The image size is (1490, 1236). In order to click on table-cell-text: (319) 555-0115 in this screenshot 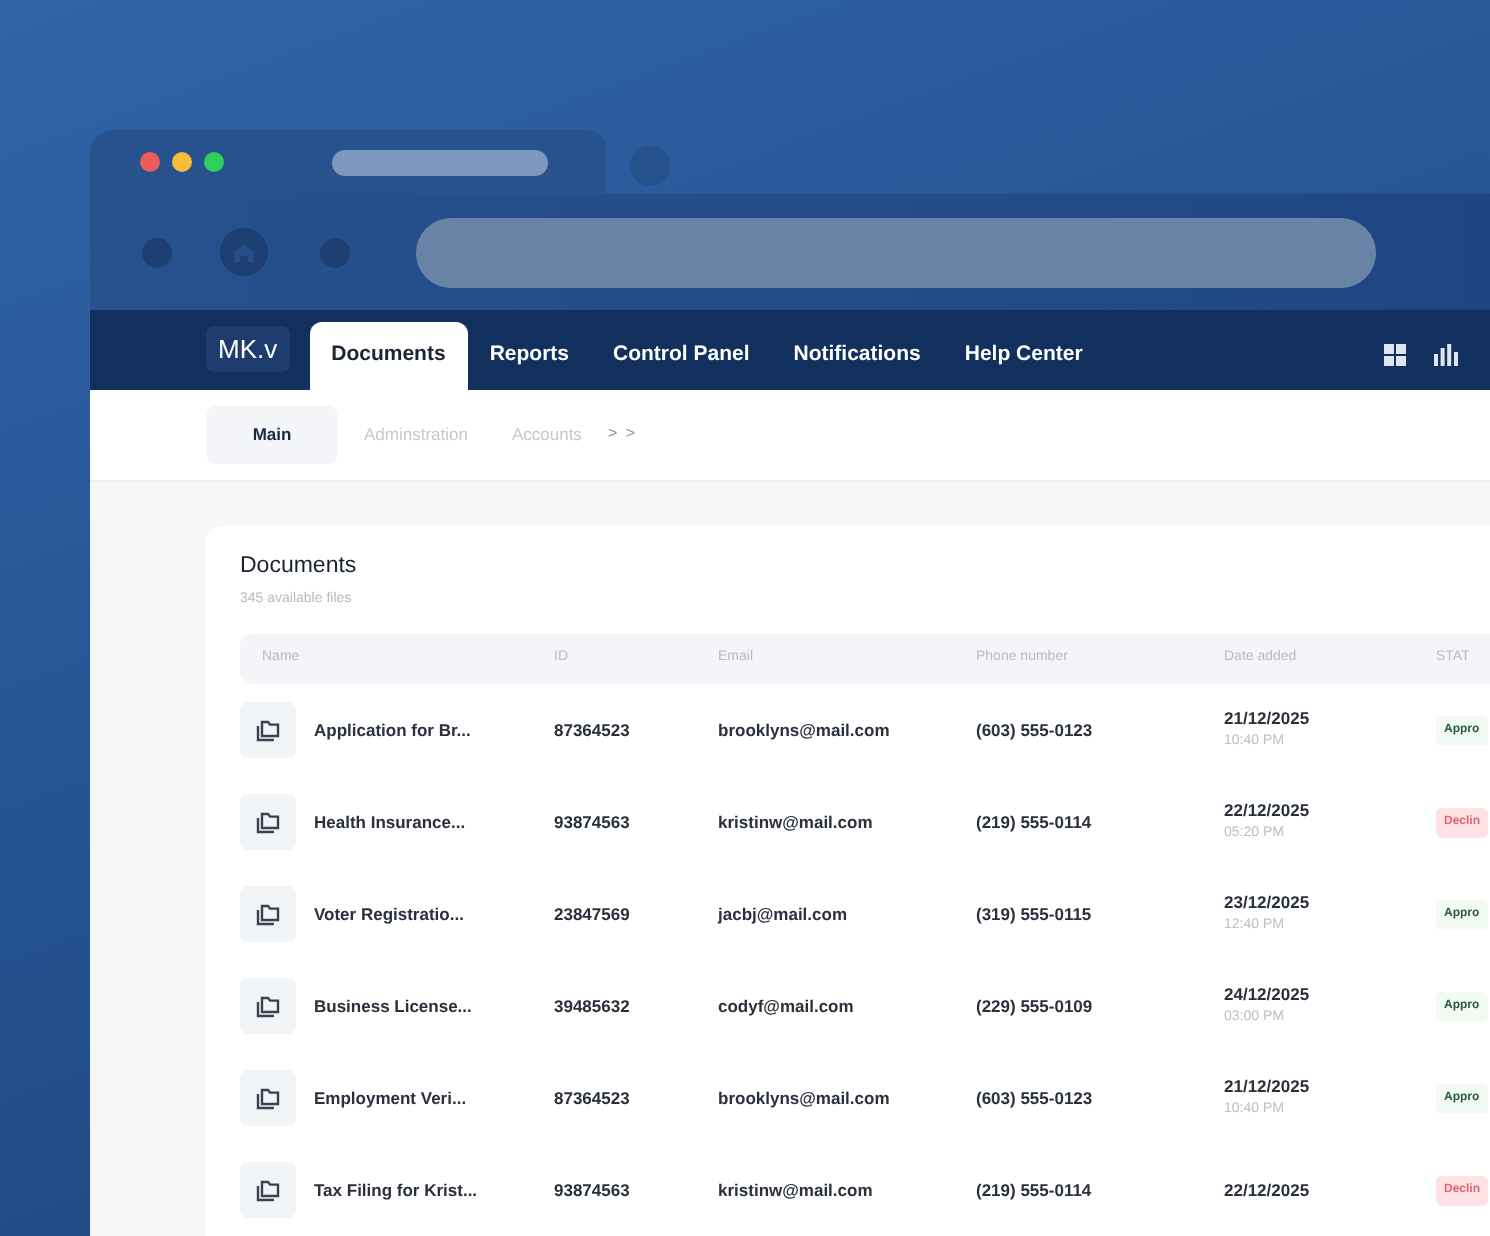, I will do `click(1035, 914)`.